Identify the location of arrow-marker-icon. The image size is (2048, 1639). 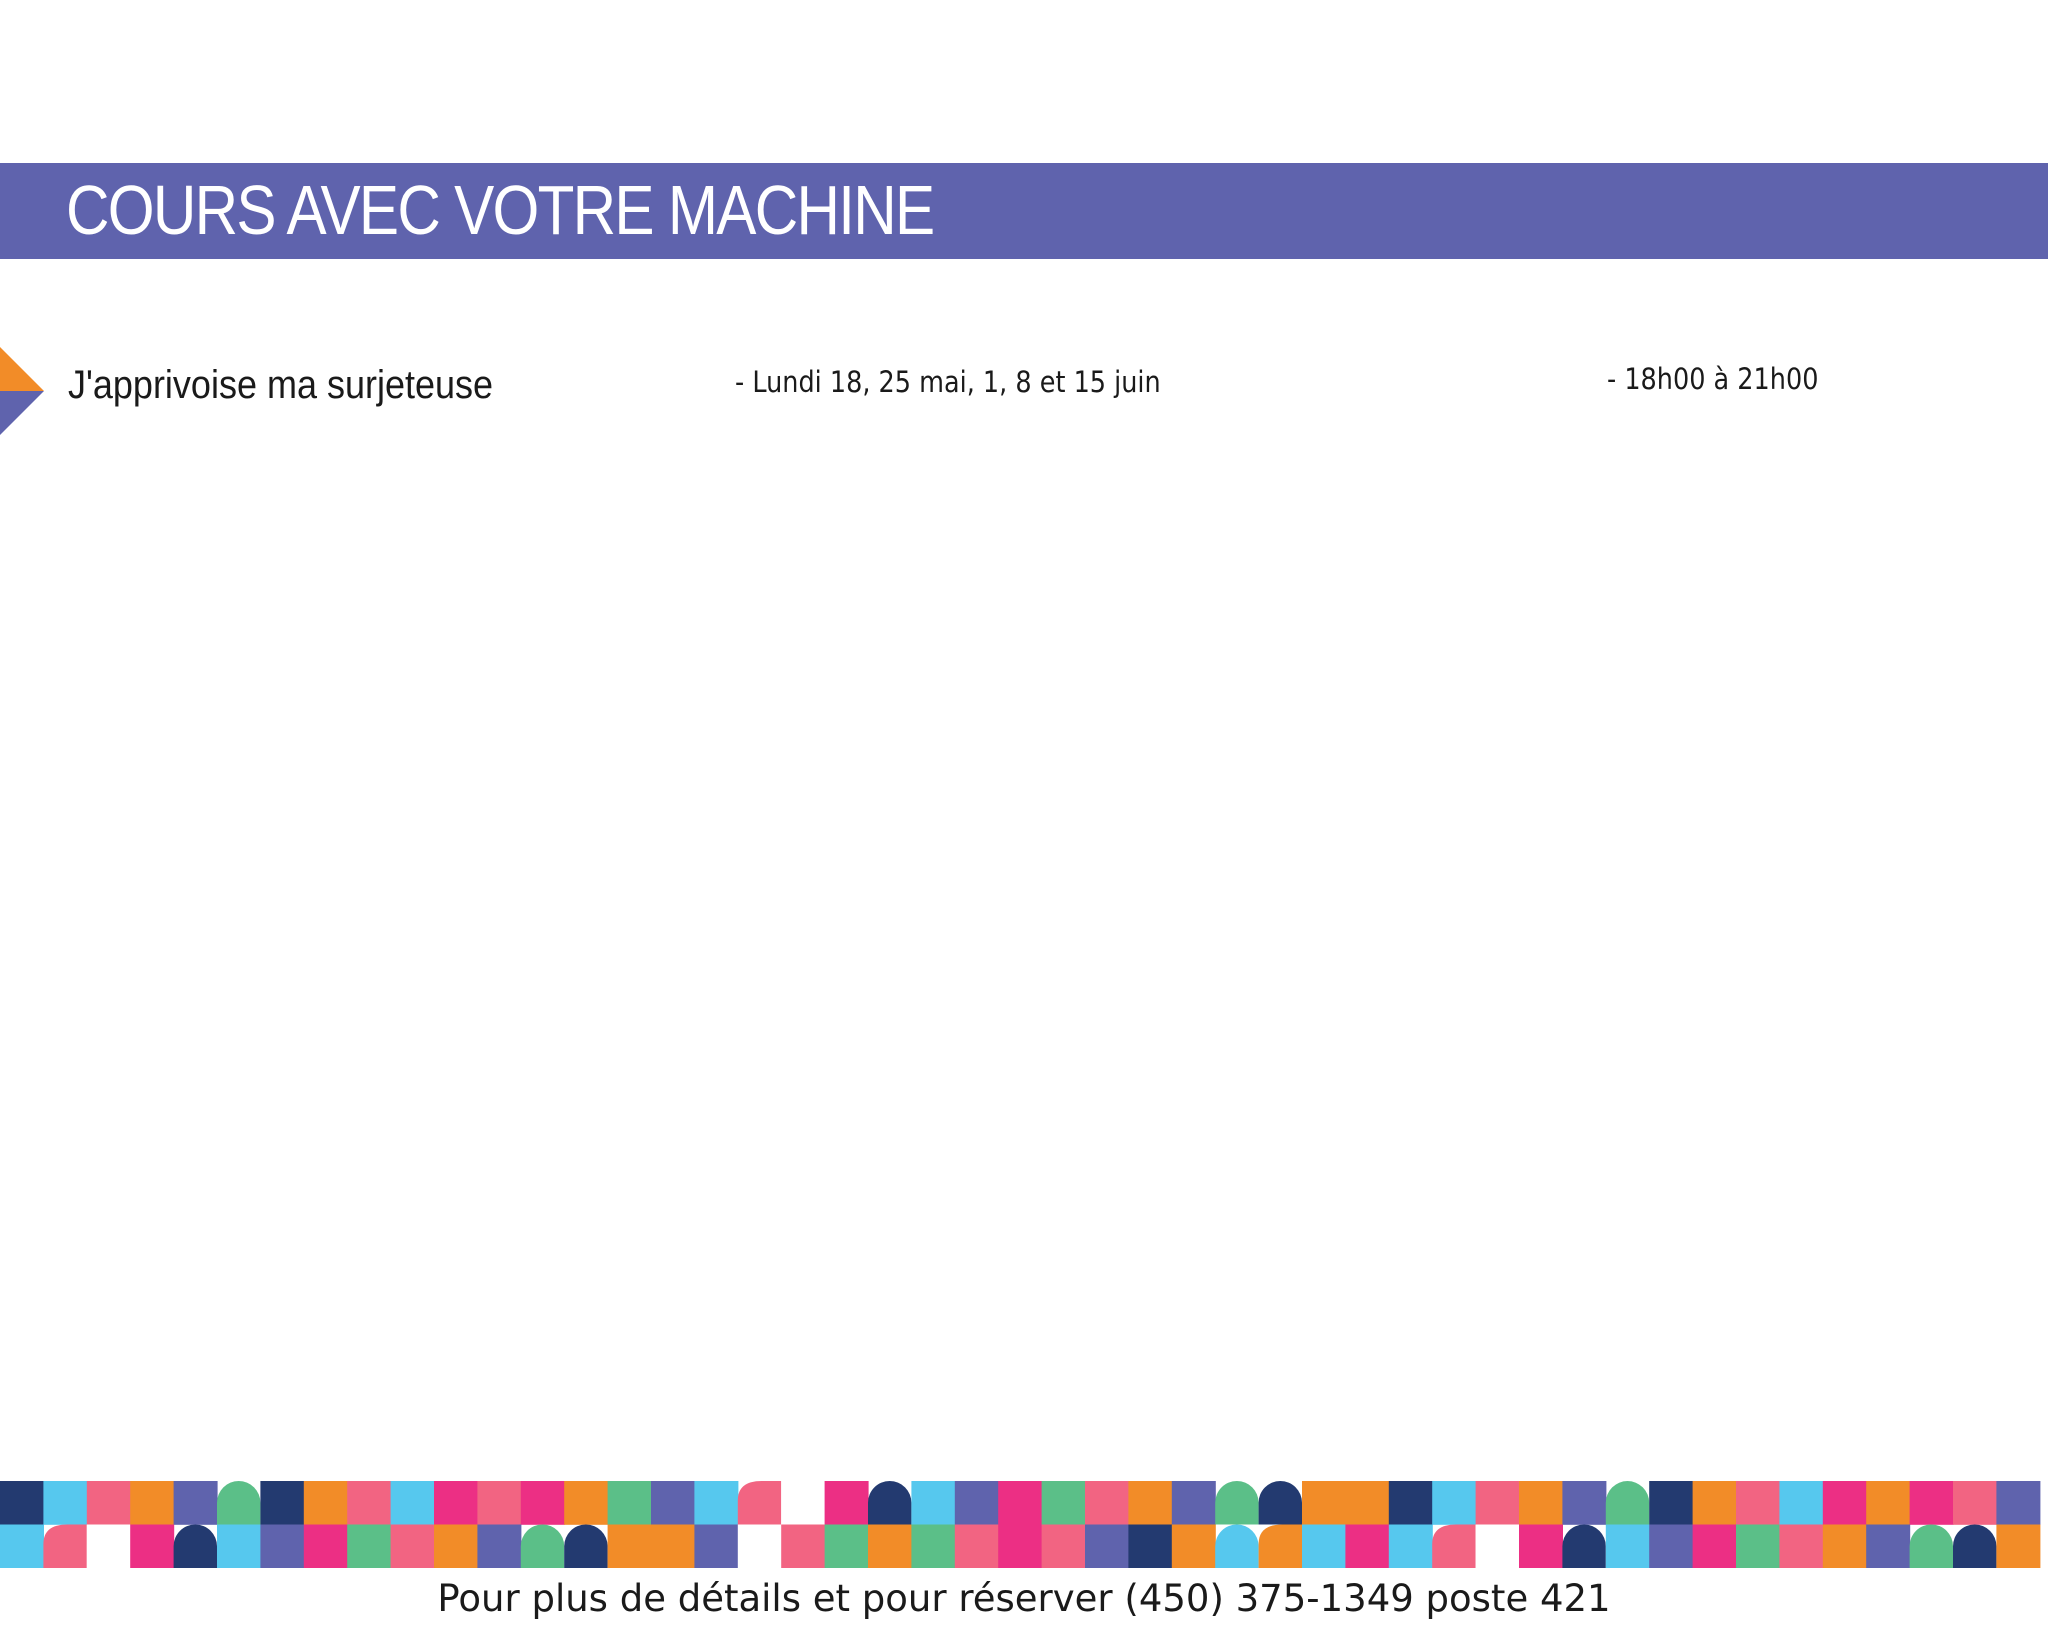
(22, 391).